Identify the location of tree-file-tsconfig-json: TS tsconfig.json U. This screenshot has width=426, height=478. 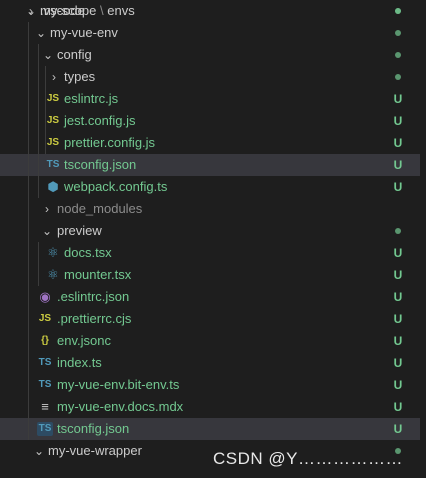
(210, 429).